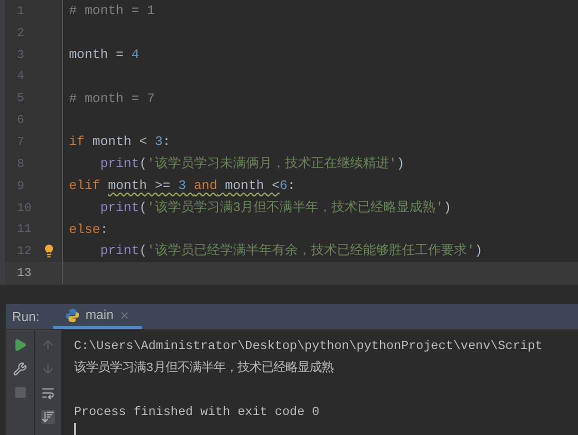  I want to click on line-number: 13, so click(24, 273).